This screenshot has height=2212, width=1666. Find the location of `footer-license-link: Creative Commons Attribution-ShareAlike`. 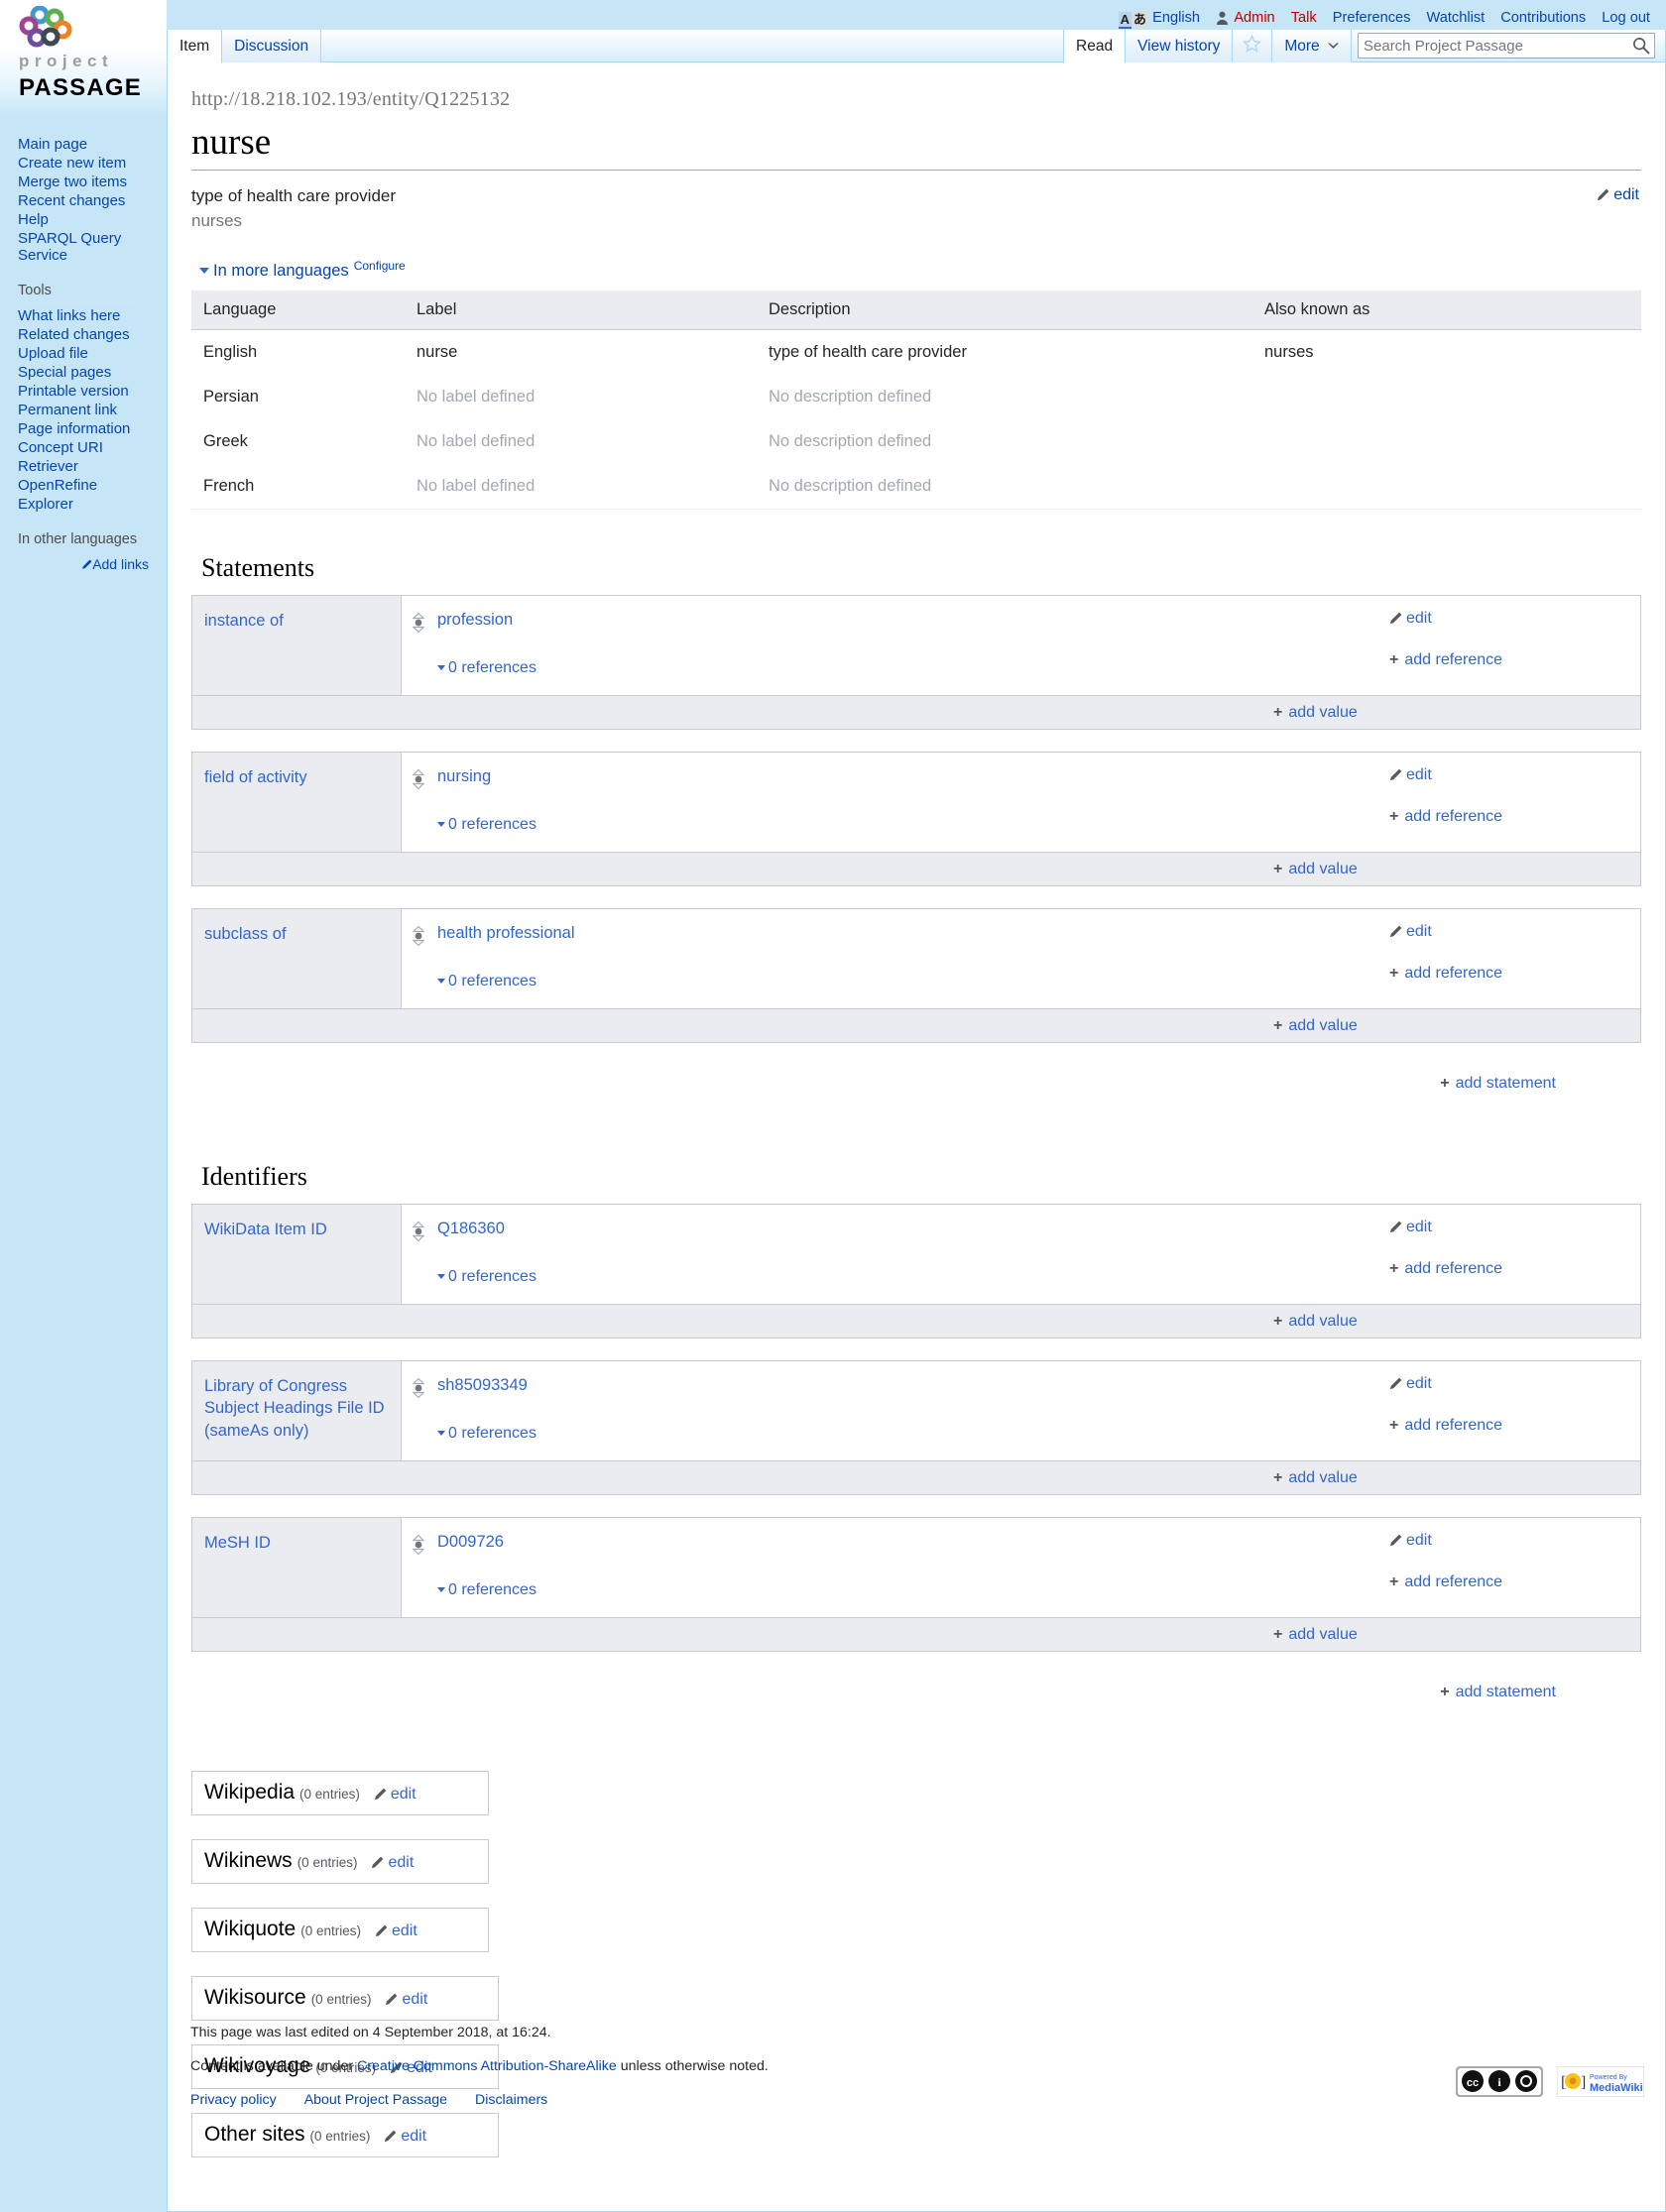

footer-license-link: Creative Commons Attribution-ShareAlike is located at coordinates (487, 2066).